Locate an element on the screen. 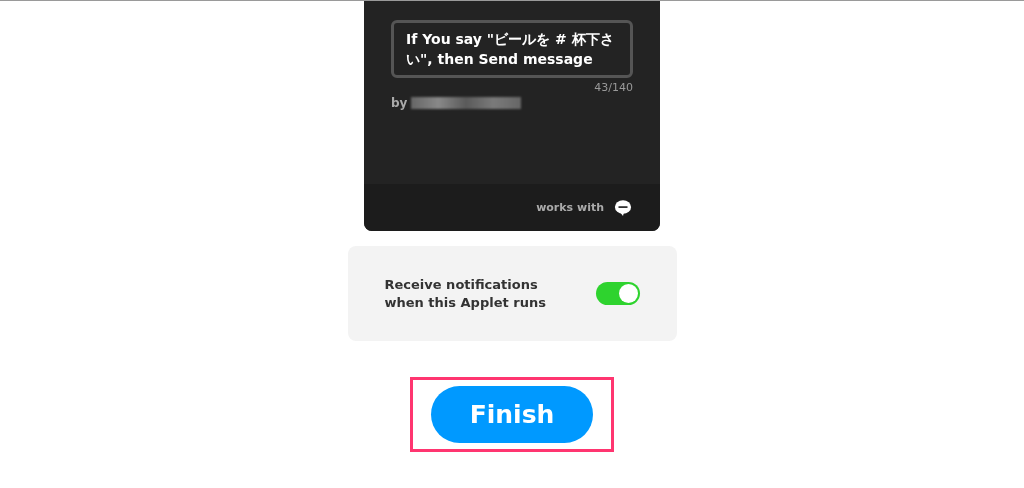 The height and width of the screenshot is (488, 1024). notification-label: Receive notifications when this Applet runs is located at coordinates (465, 293).